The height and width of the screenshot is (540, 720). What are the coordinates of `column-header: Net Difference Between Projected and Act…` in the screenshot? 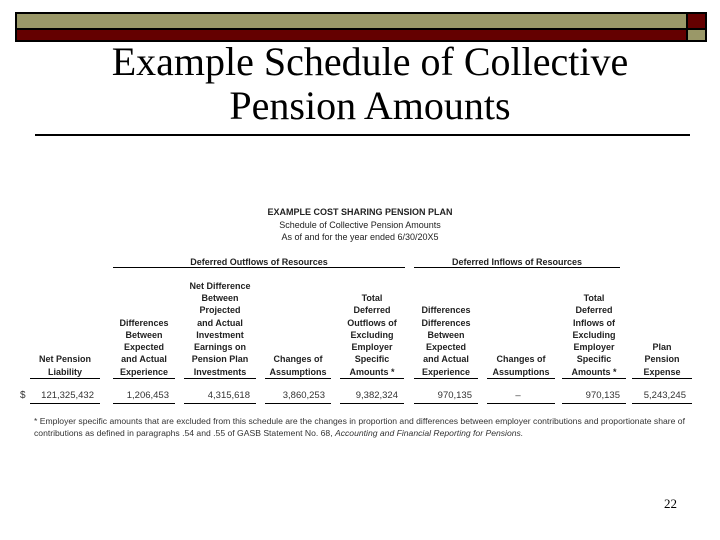 It's located at (220, 329).